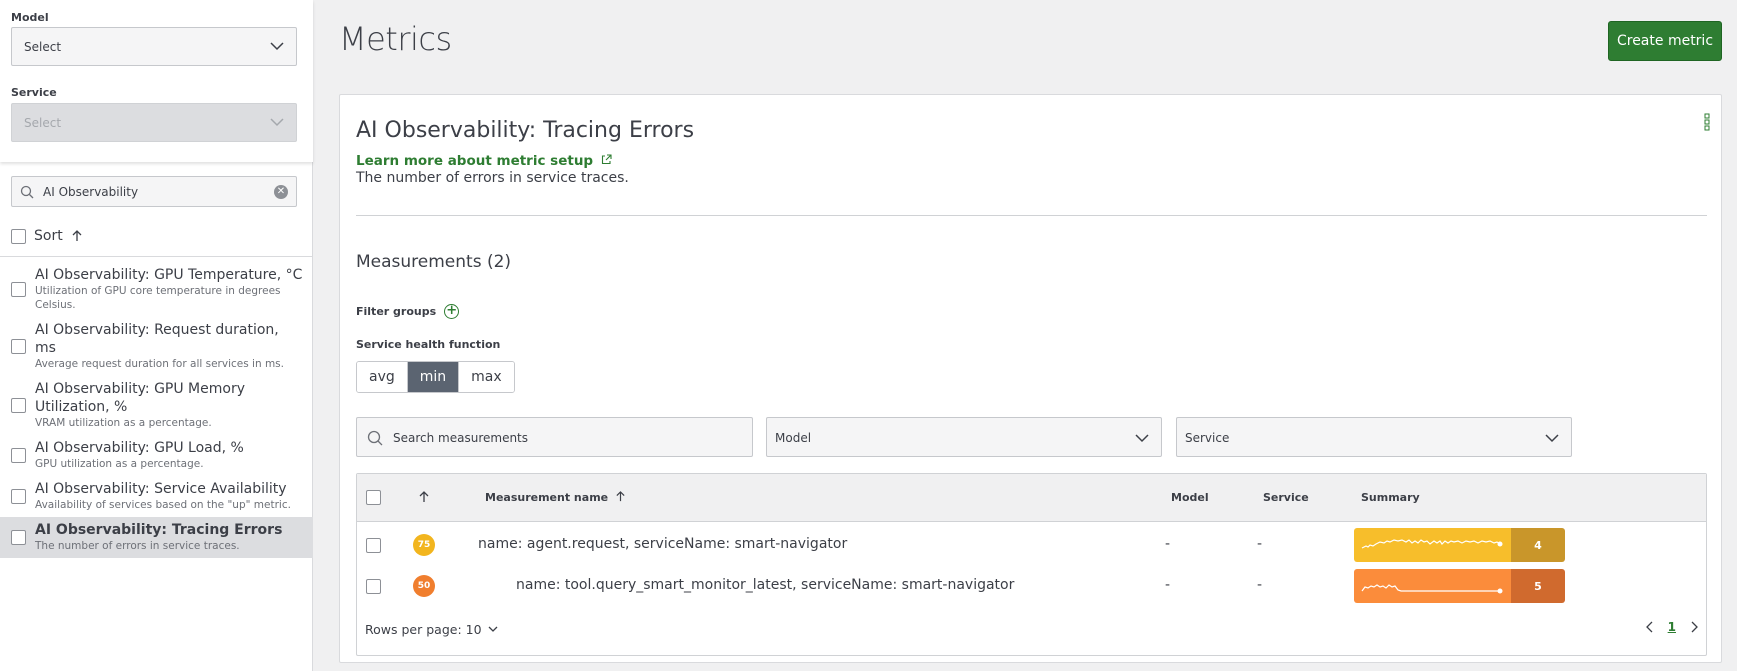 Image resolution: width=1737 pixels, height=671 pixels. What do you see at coordinates (1538, 586) in the screenshot?
I see `summary-value: 5` at bounding box center [1538, 586].